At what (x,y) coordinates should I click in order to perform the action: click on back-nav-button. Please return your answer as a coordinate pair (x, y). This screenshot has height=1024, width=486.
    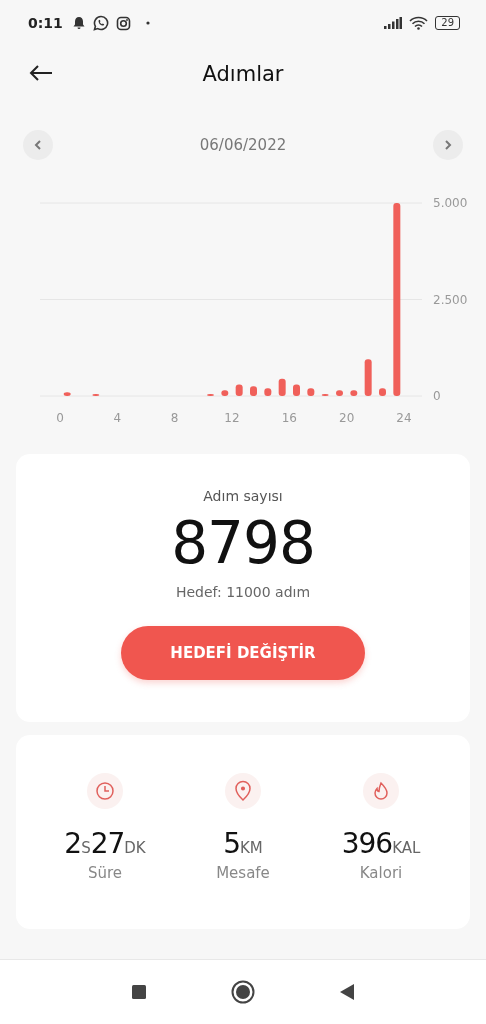
    Looking at the image, I should click on (347, 992).